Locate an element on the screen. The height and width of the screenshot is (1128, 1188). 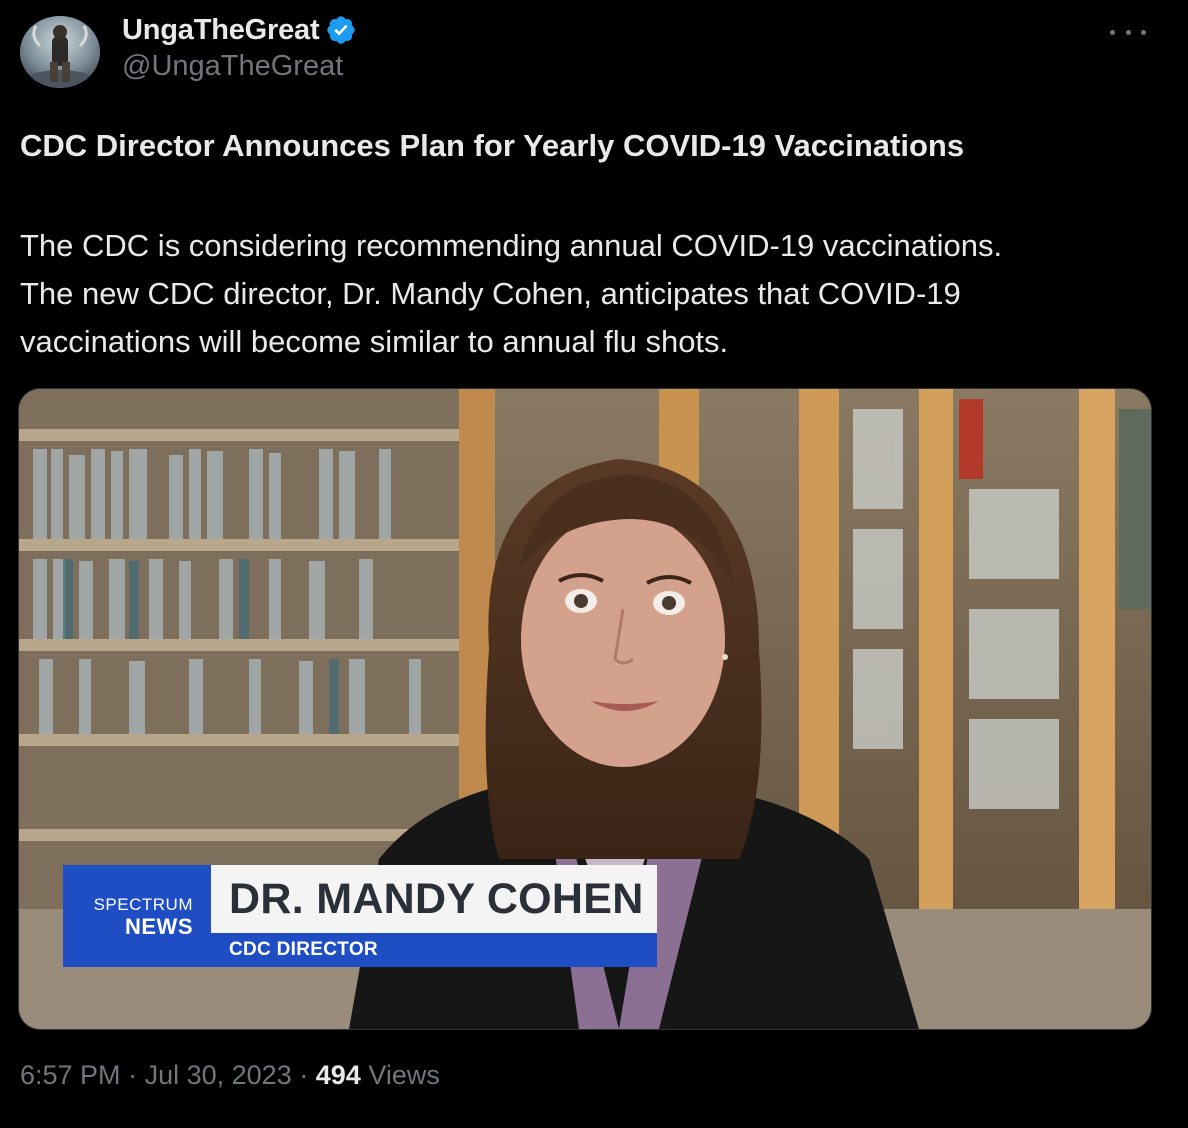
handle: @UngaTheGreat is located at coordinates (232, 66).